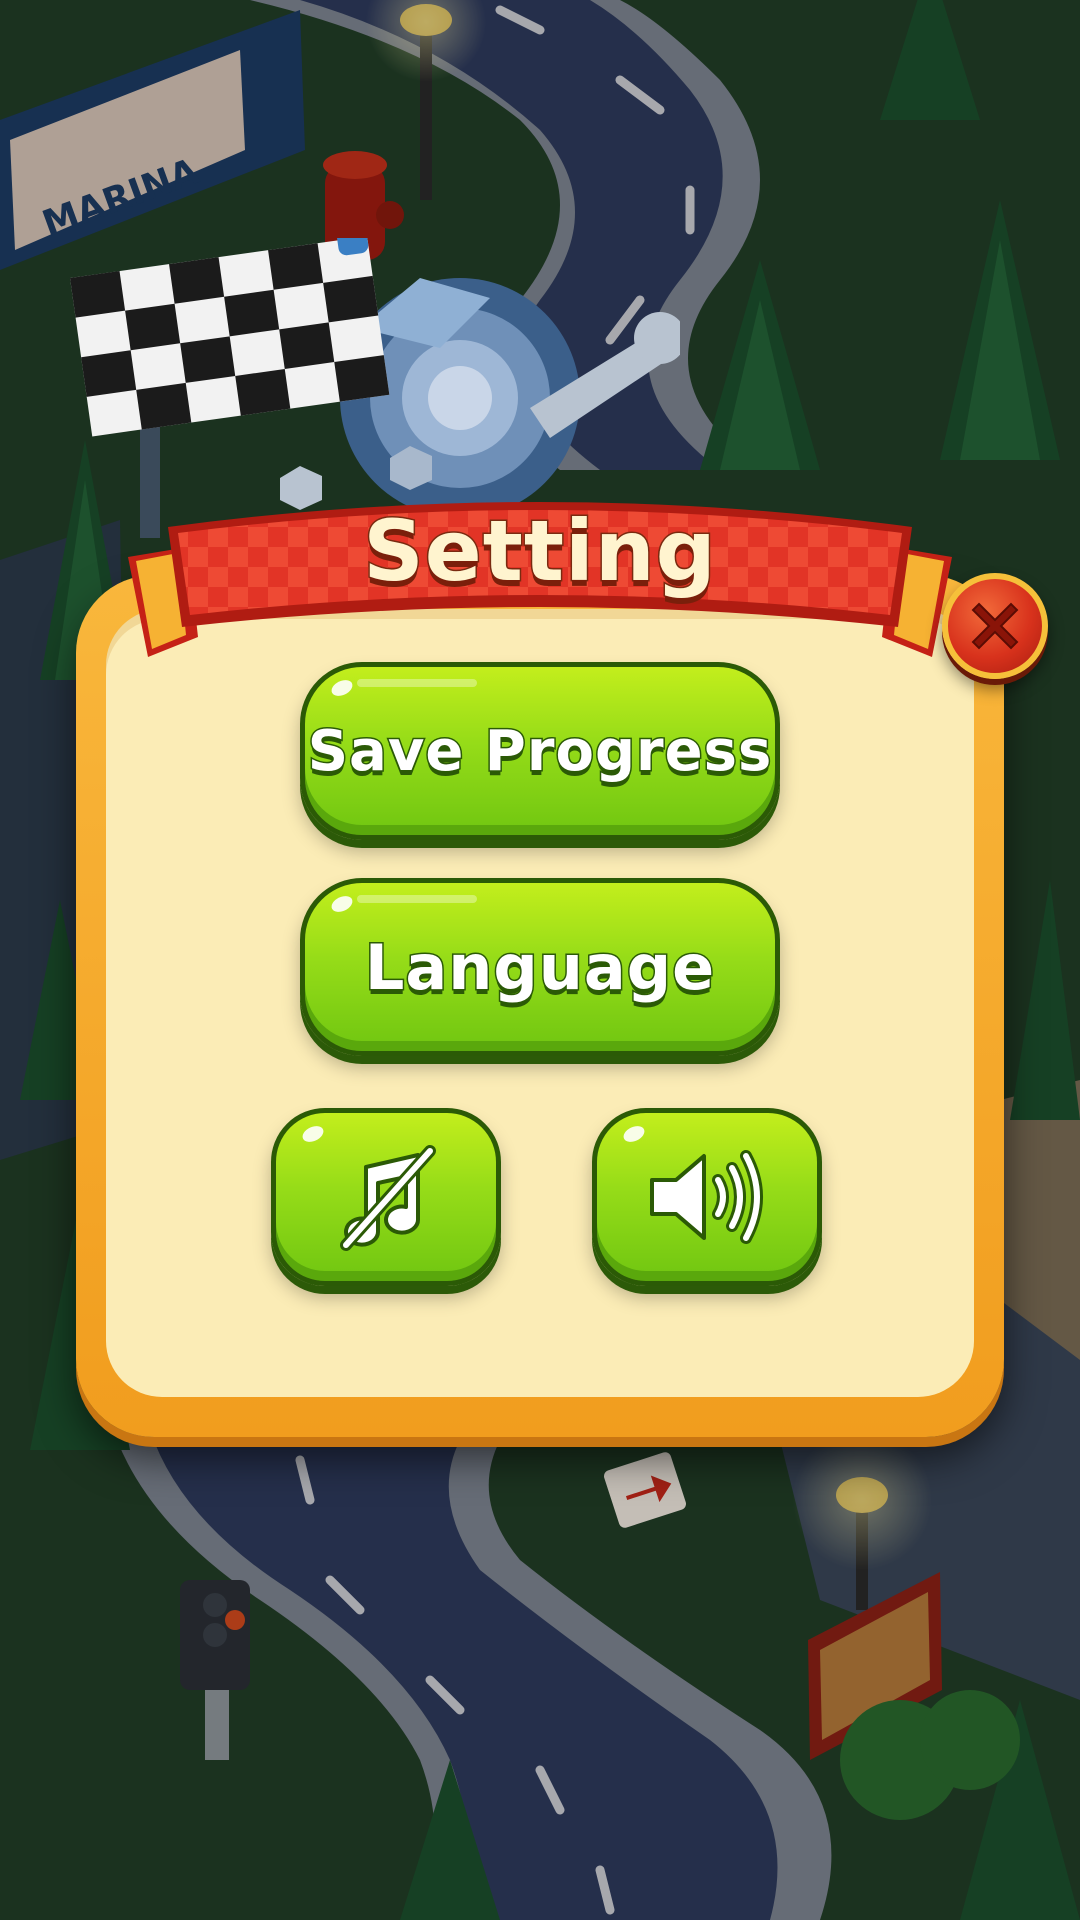 This screenshot has height=1920, width=1080. I want to click on save-progress-button: Save Progress, so click(540, 751).